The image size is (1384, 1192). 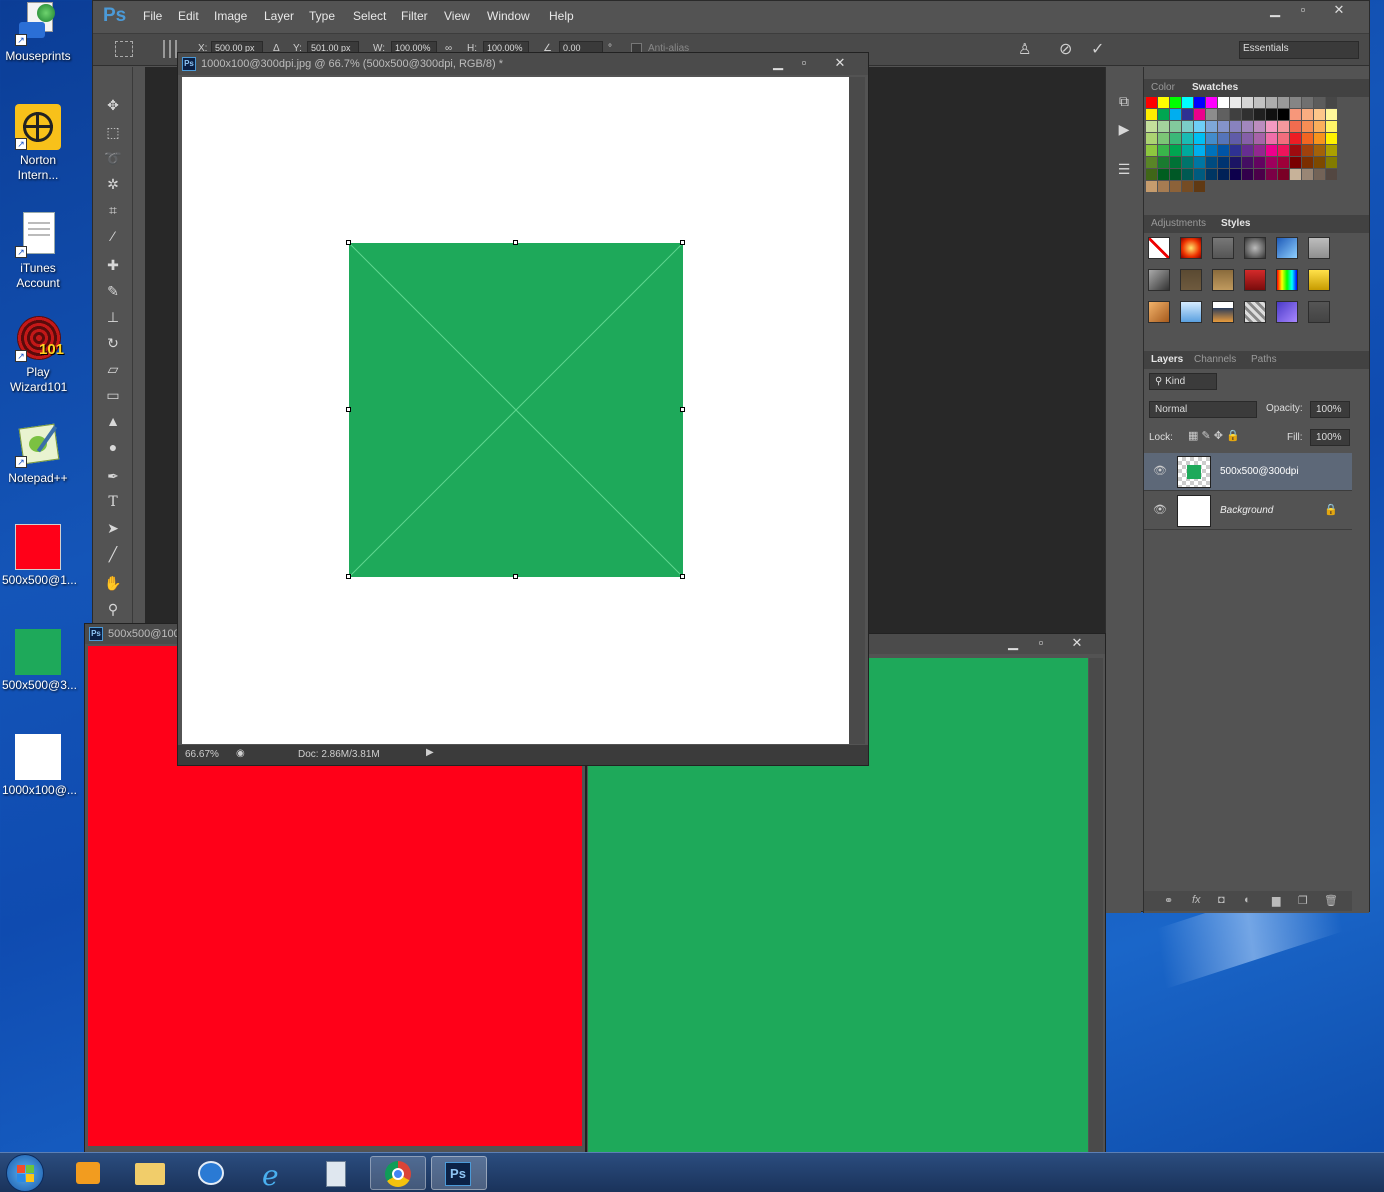 I want to click on close-button: ✕, so click(x=840, y=64).